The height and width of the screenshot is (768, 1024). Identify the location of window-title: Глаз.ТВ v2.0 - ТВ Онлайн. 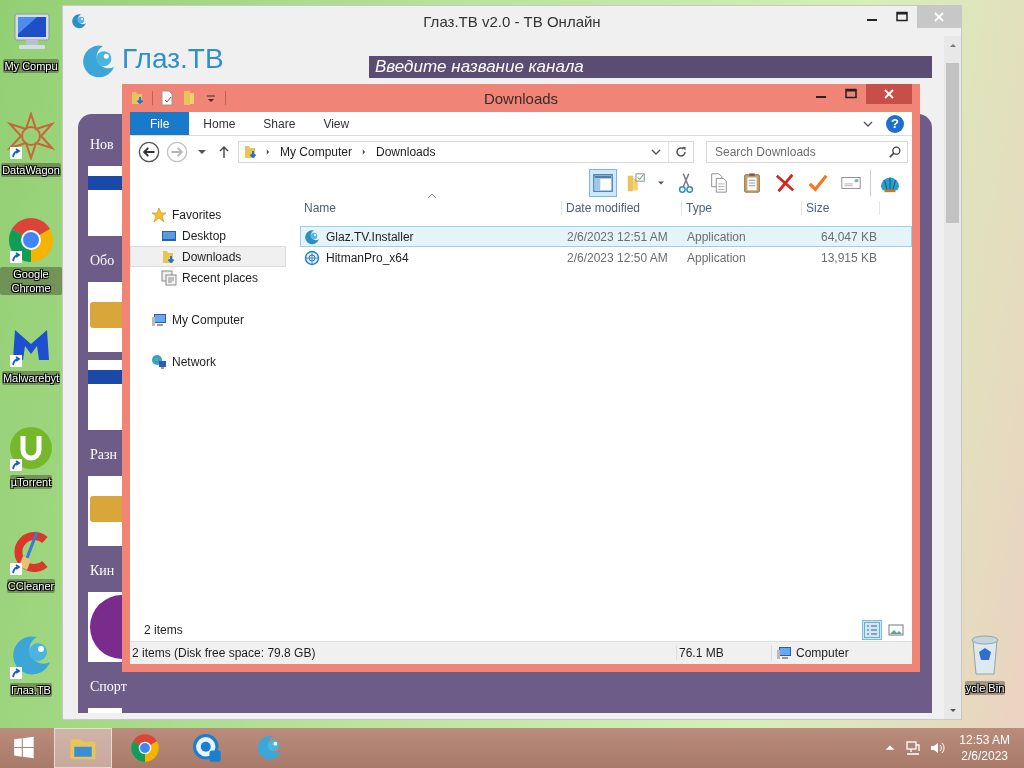
(512, 21).